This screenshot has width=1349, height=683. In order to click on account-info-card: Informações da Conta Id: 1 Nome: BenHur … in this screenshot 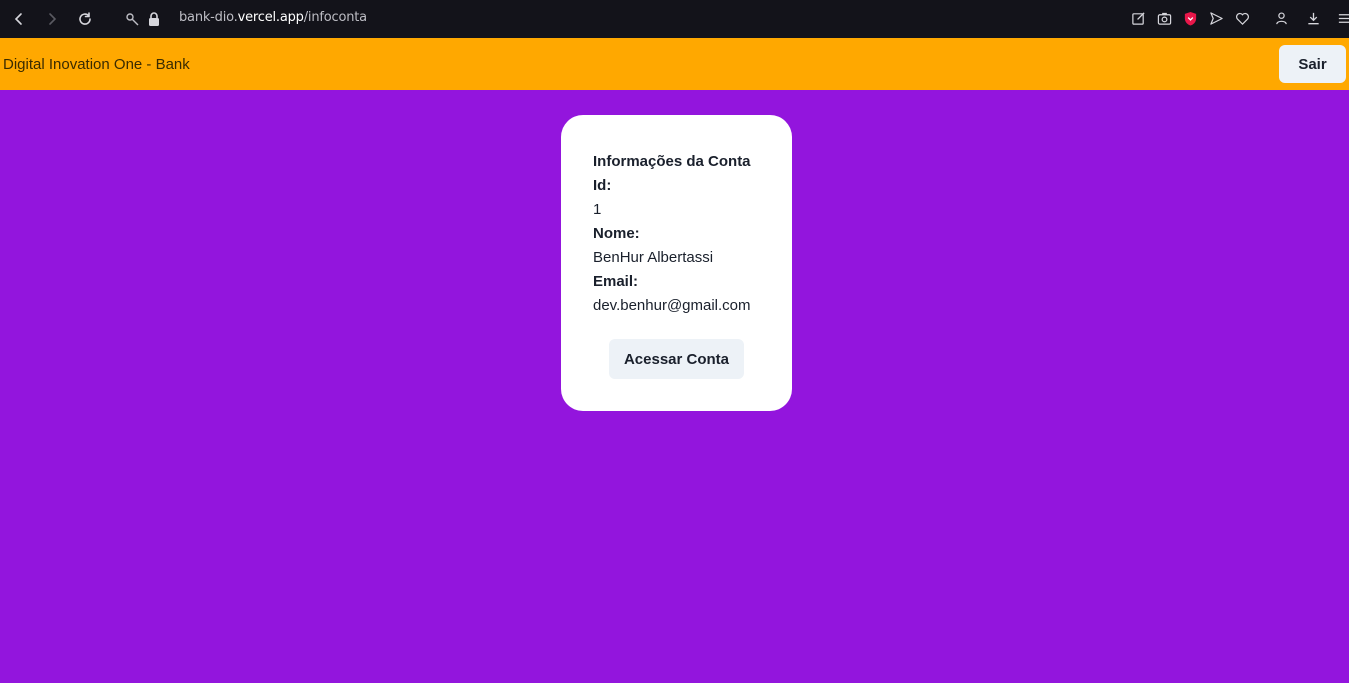, I will do `click(676, 263)`.